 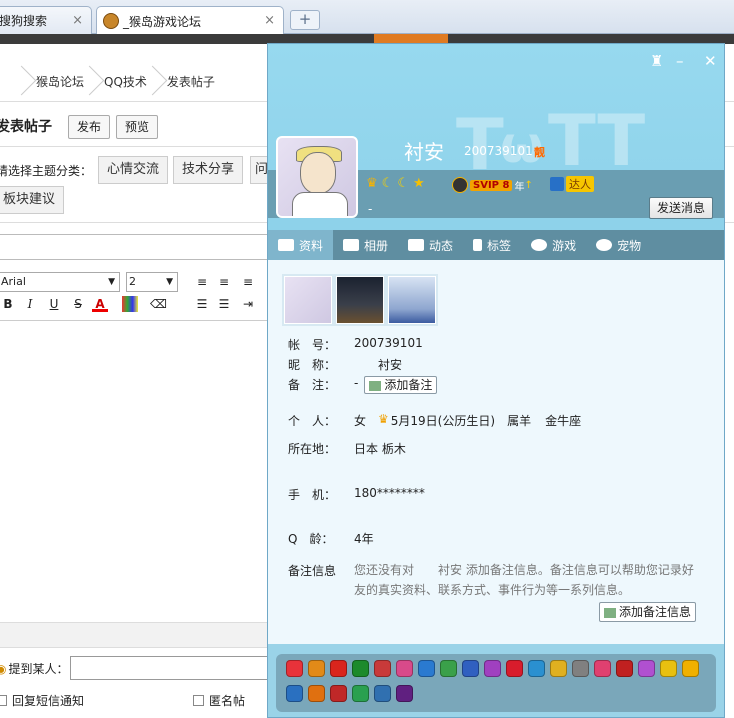 I want to click on breadcrumb-item: QQ技术, so click(x=125, y=82).